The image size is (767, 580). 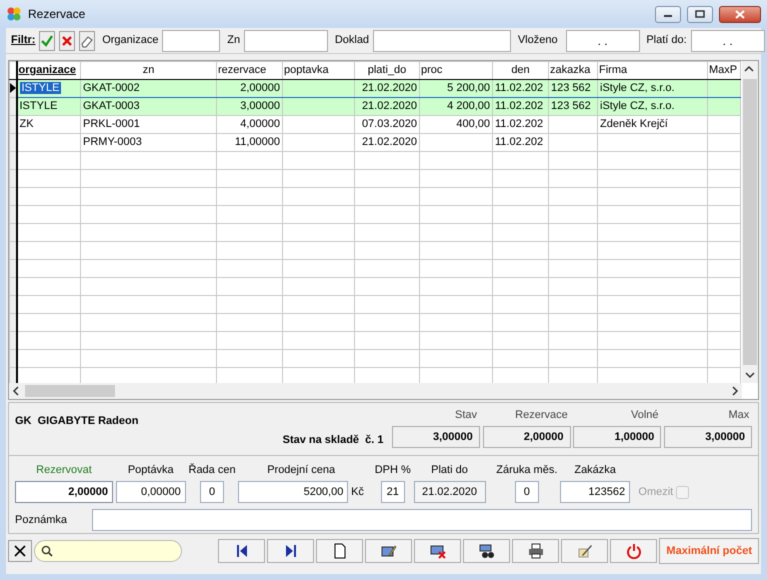 I want to click on stat-value: 1,00000, so click(x=617, y=437).